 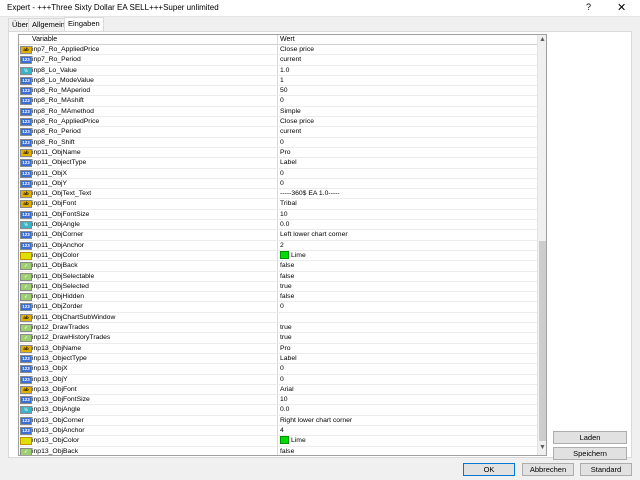 What do you see at coordinates (278, 266) in the screenshot?
I see `table-row: ✓ inp11_ObjBack false` at bounding box center [278, 266].